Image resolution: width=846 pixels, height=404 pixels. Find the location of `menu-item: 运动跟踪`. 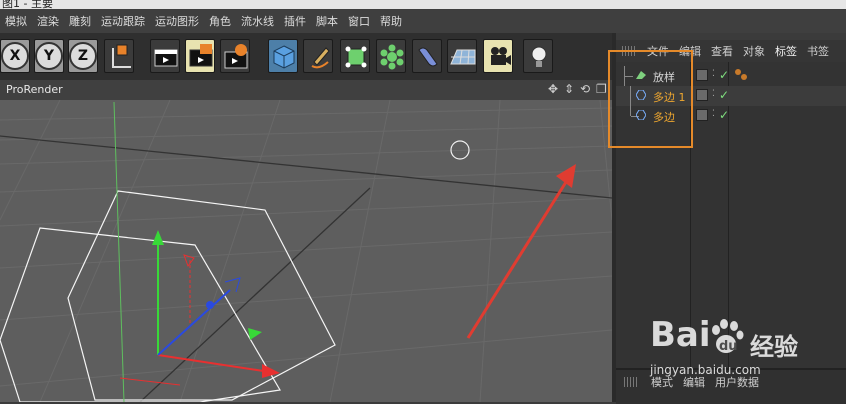

menu-item: 运动跟踪 is located at coordinates (123, 21).